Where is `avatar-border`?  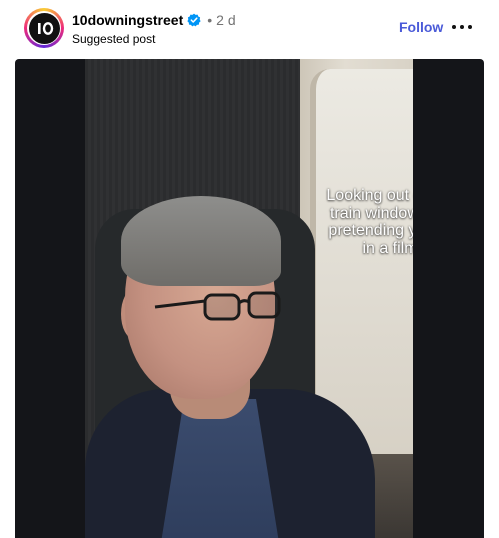 avatar-border is located at coordinates (44, 28).